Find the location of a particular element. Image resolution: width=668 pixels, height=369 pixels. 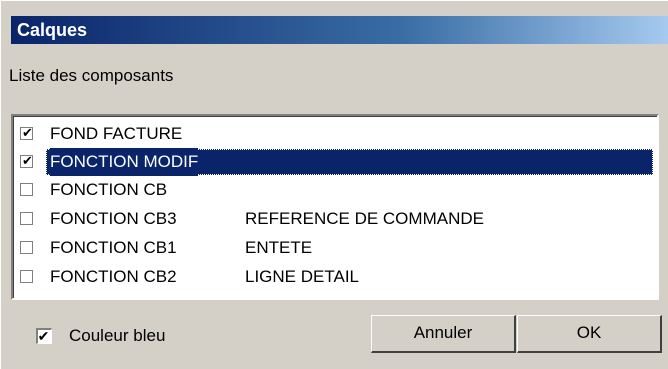

dialog-title: Calques is located at coordinates (52, 30).